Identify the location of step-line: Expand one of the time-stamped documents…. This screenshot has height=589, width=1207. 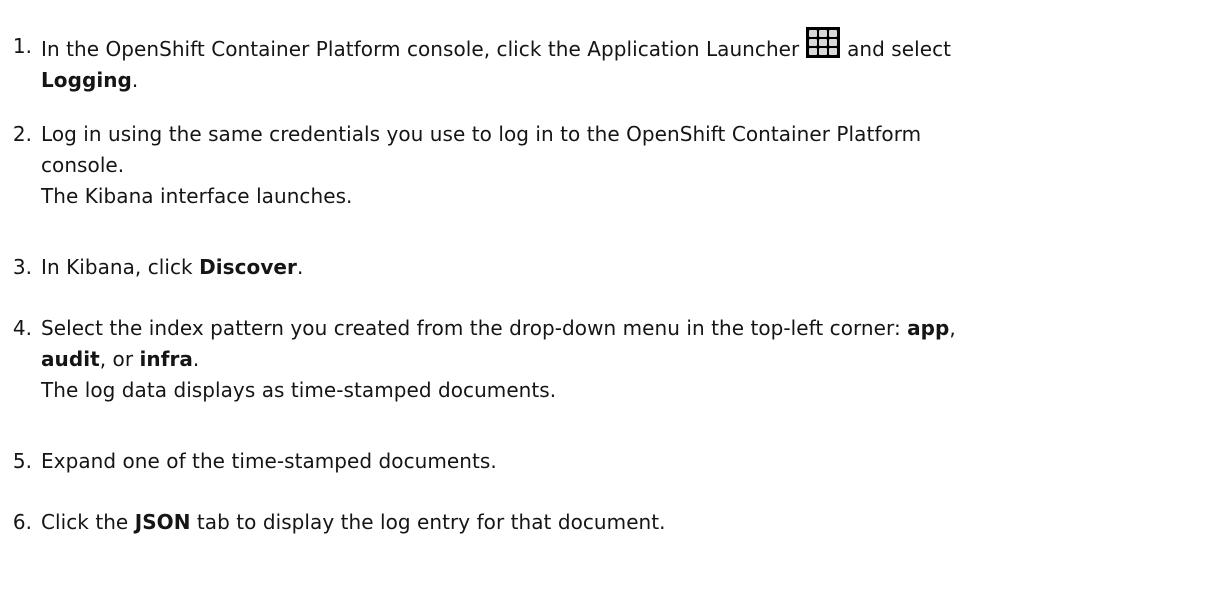
(269, 461).